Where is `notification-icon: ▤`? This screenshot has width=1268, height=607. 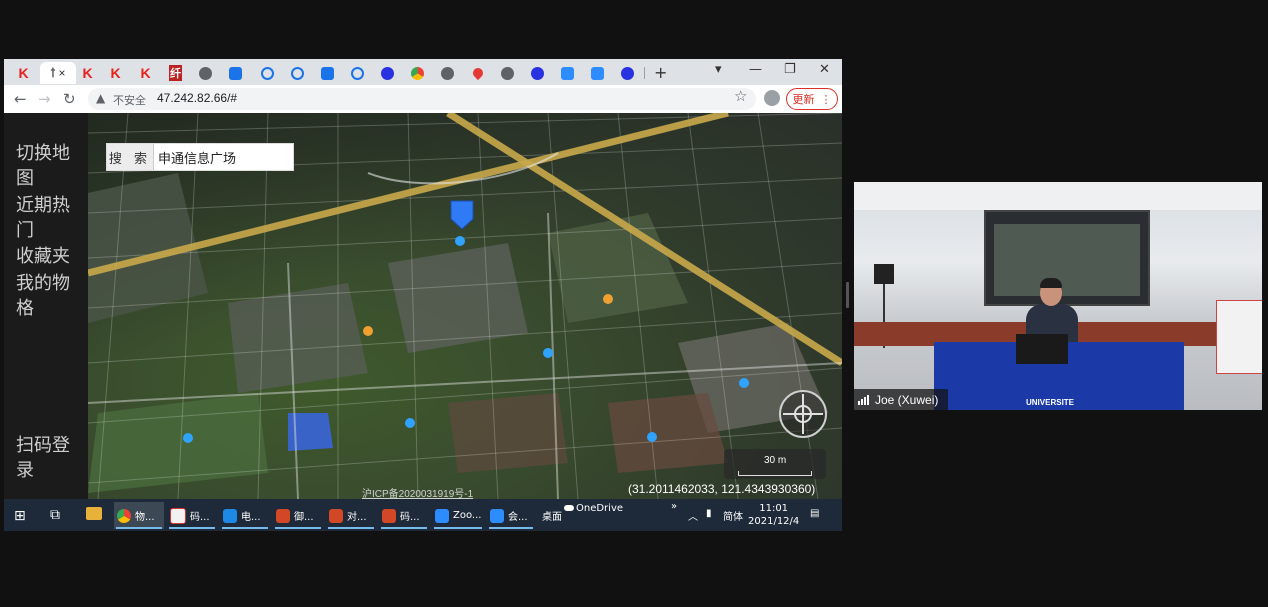 notification-icon: ▤ is located at coordinates (814, 513).